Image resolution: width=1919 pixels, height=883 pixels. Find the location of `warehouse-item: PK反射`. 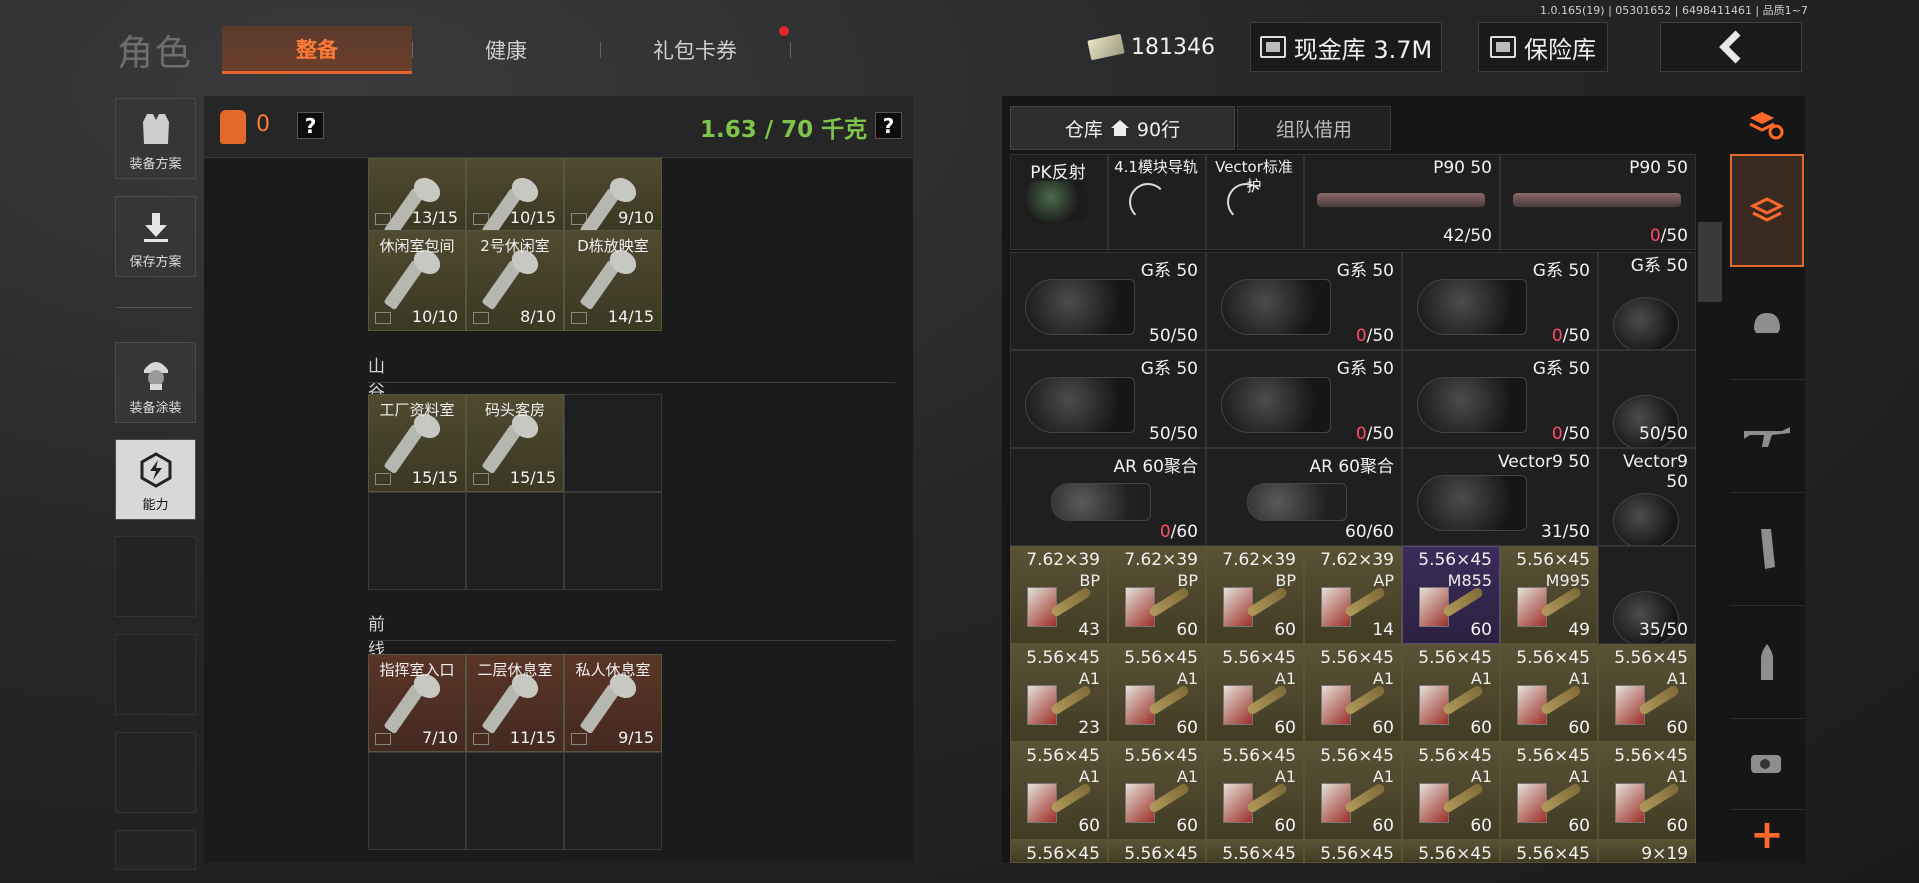

warehouse-item: PK反射 is located at coordinates (1059, 202).